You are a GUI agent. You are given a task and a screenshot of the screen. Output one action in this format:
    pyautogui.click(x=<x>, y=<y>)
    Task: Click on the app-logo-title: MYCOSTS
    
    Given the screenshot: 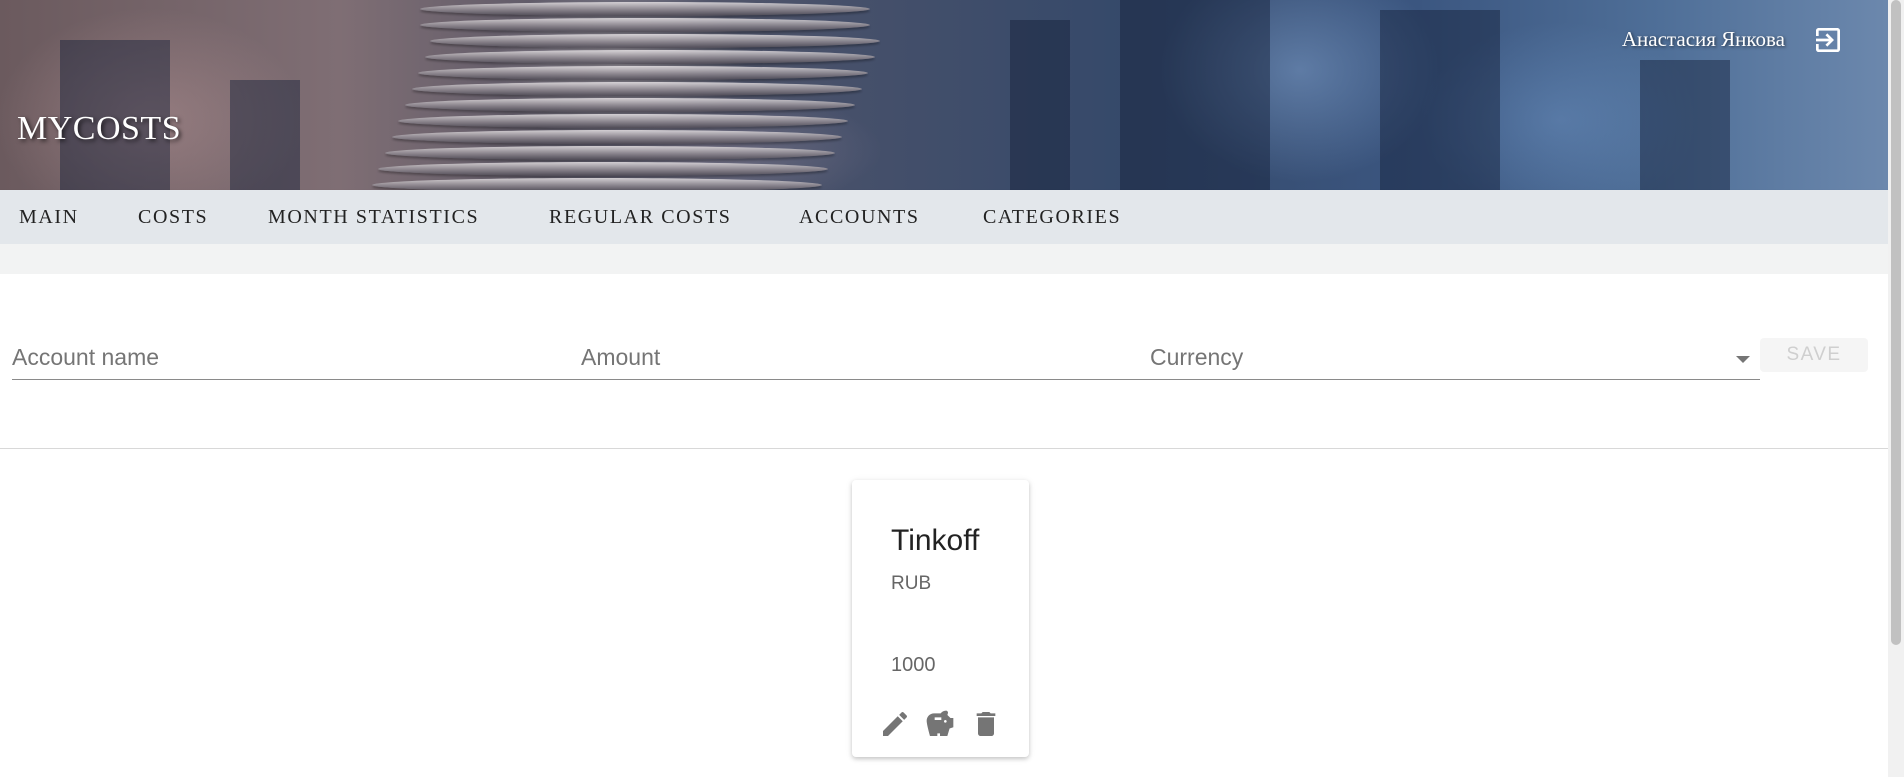 What is the action you would take?
    pyautogui.click(x=99, y=129)
    